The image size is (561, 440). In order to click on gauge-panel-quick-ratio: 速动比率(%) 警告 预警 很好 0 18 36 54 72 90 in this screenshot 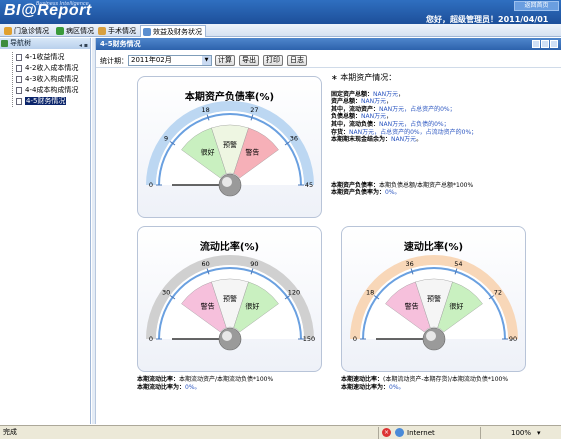, I will do `click(433, 299)`.